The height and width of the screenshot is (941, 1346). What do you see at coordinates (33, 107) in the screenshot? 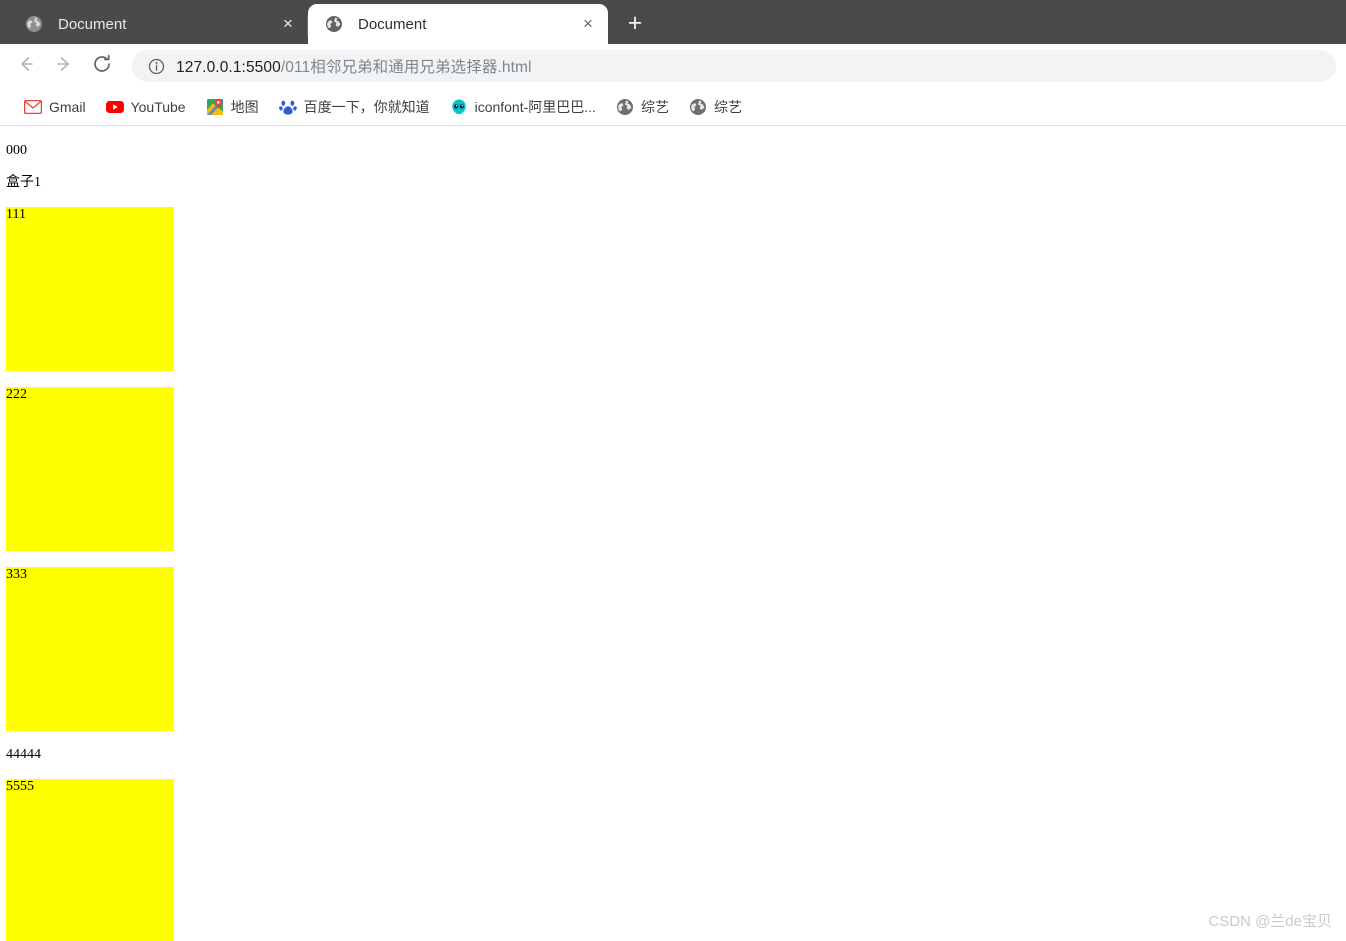
I see `gmail-icon` at bounding box center [33, 107].